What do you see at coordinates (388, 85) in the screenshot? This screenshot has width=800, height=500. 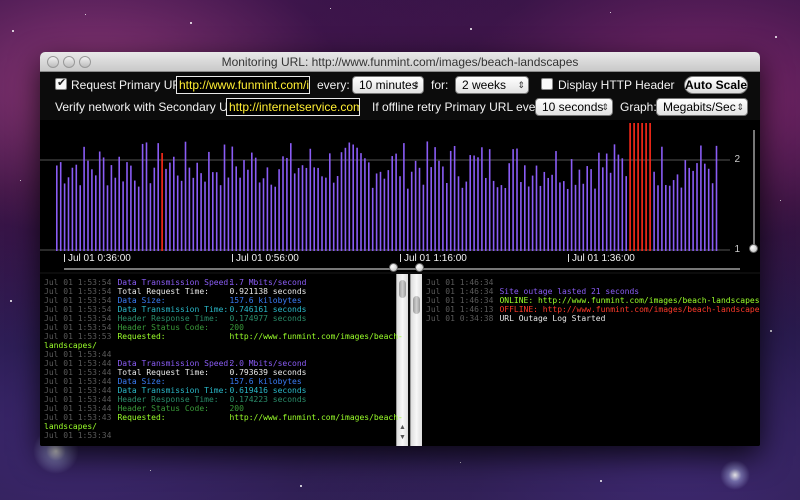 I see `interval-select: 10 minutes ⇕` at bounding box center [388, 85].